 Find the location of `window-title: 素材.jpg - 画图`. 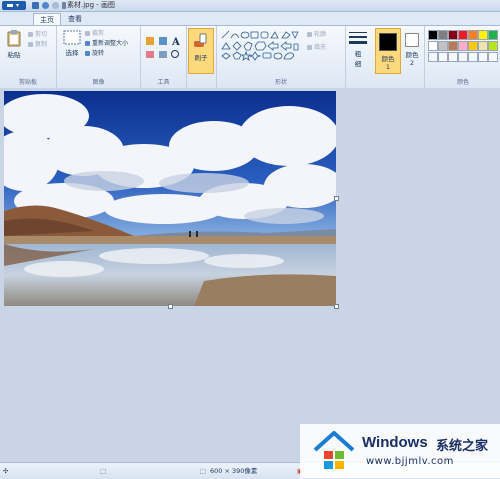

window-title: 素材.jpg - 画图 is located at coordinates (91, 5).